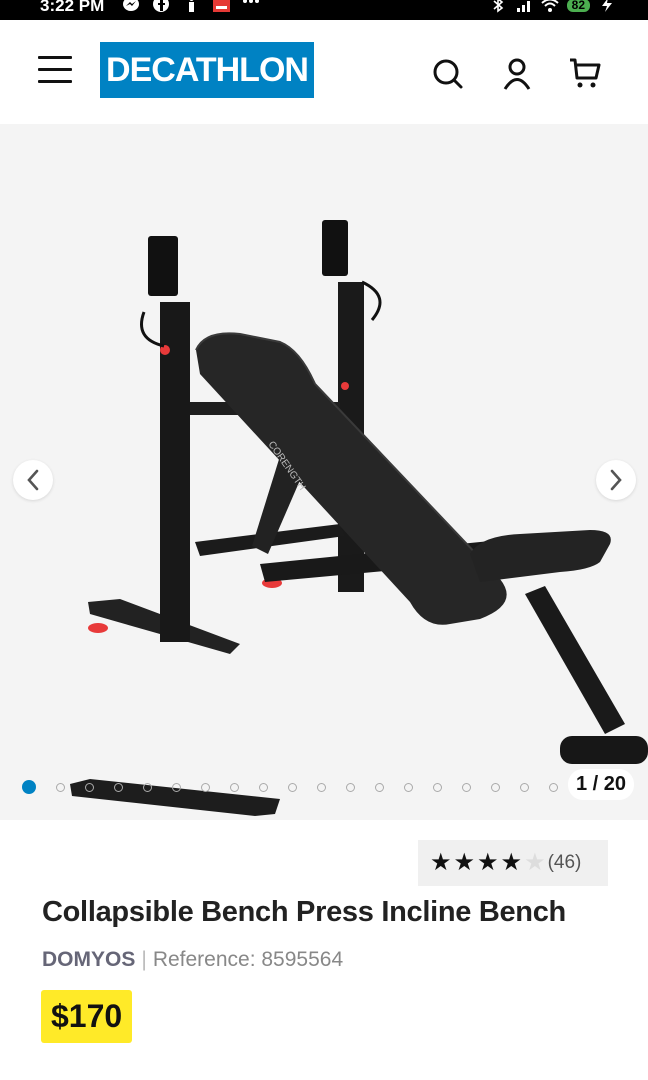 The width and height of the screenshot is (648, 1080). I want to click on facebook-icon, so click(161, 6).